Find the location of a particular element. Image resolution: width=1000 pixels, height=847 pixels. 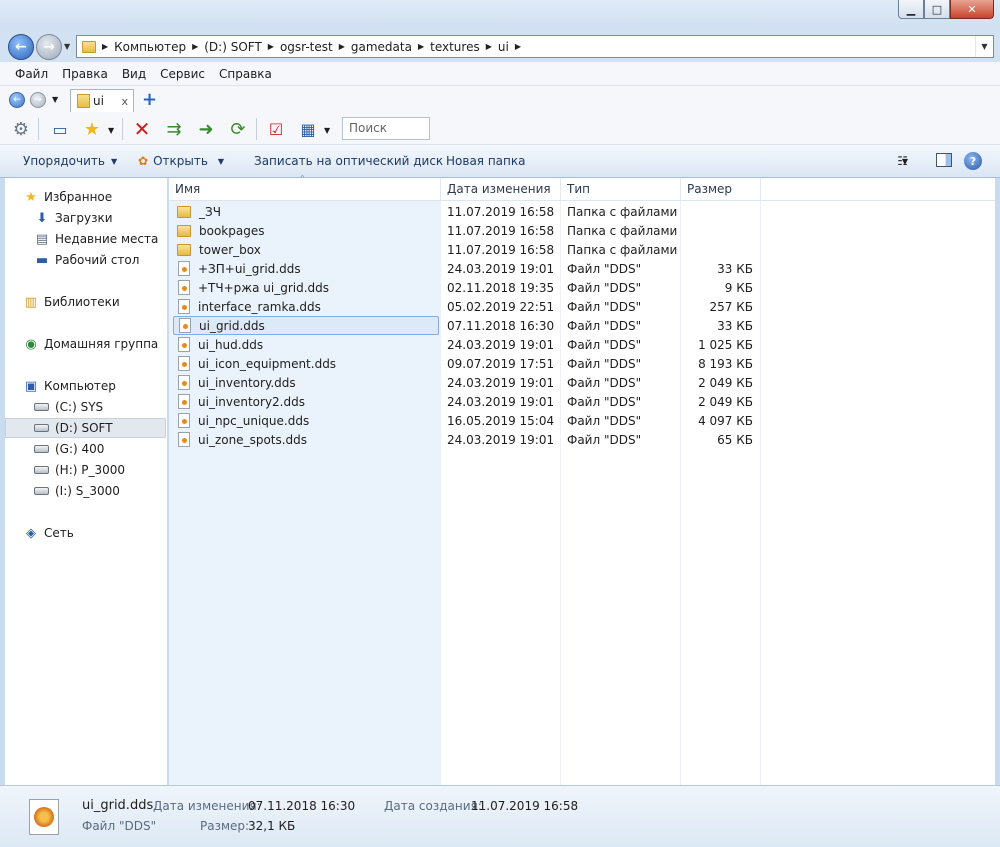

view-grid-icon: ▦ is located at coordinates (308, 129).